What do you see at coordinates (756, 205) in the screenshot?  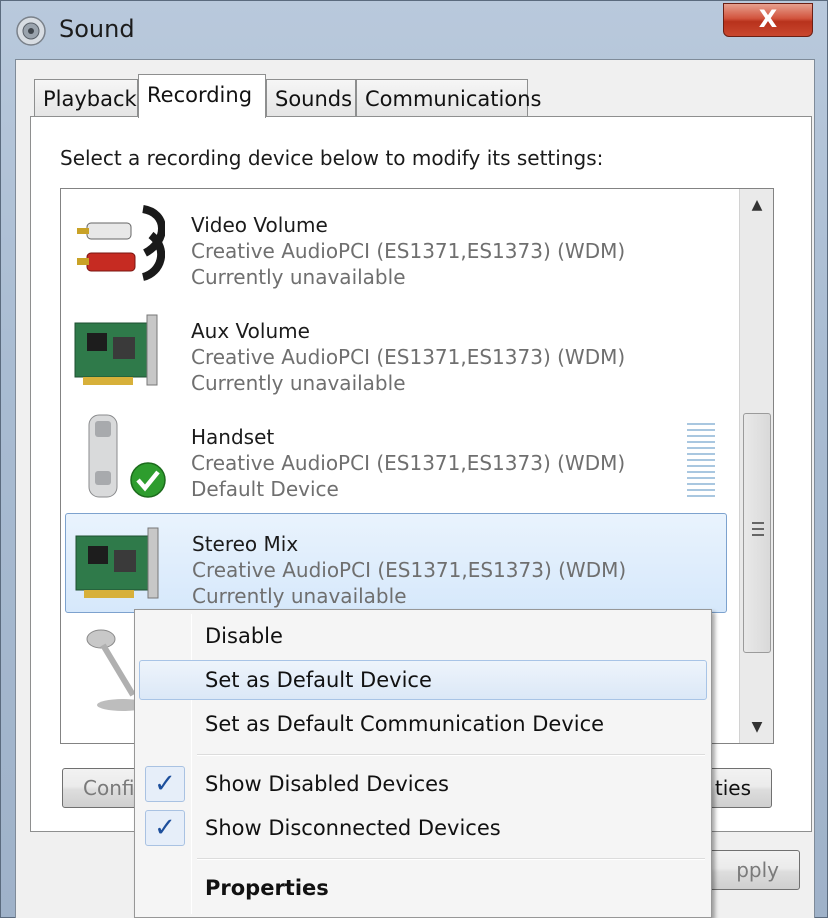 I see `scroll-up-arrow-icon: ▲` at bounding box center [756, 205].